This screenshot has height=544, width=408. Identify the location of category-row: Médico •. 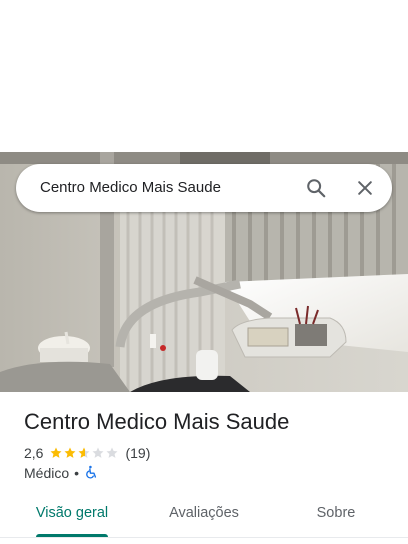
(61, 473).